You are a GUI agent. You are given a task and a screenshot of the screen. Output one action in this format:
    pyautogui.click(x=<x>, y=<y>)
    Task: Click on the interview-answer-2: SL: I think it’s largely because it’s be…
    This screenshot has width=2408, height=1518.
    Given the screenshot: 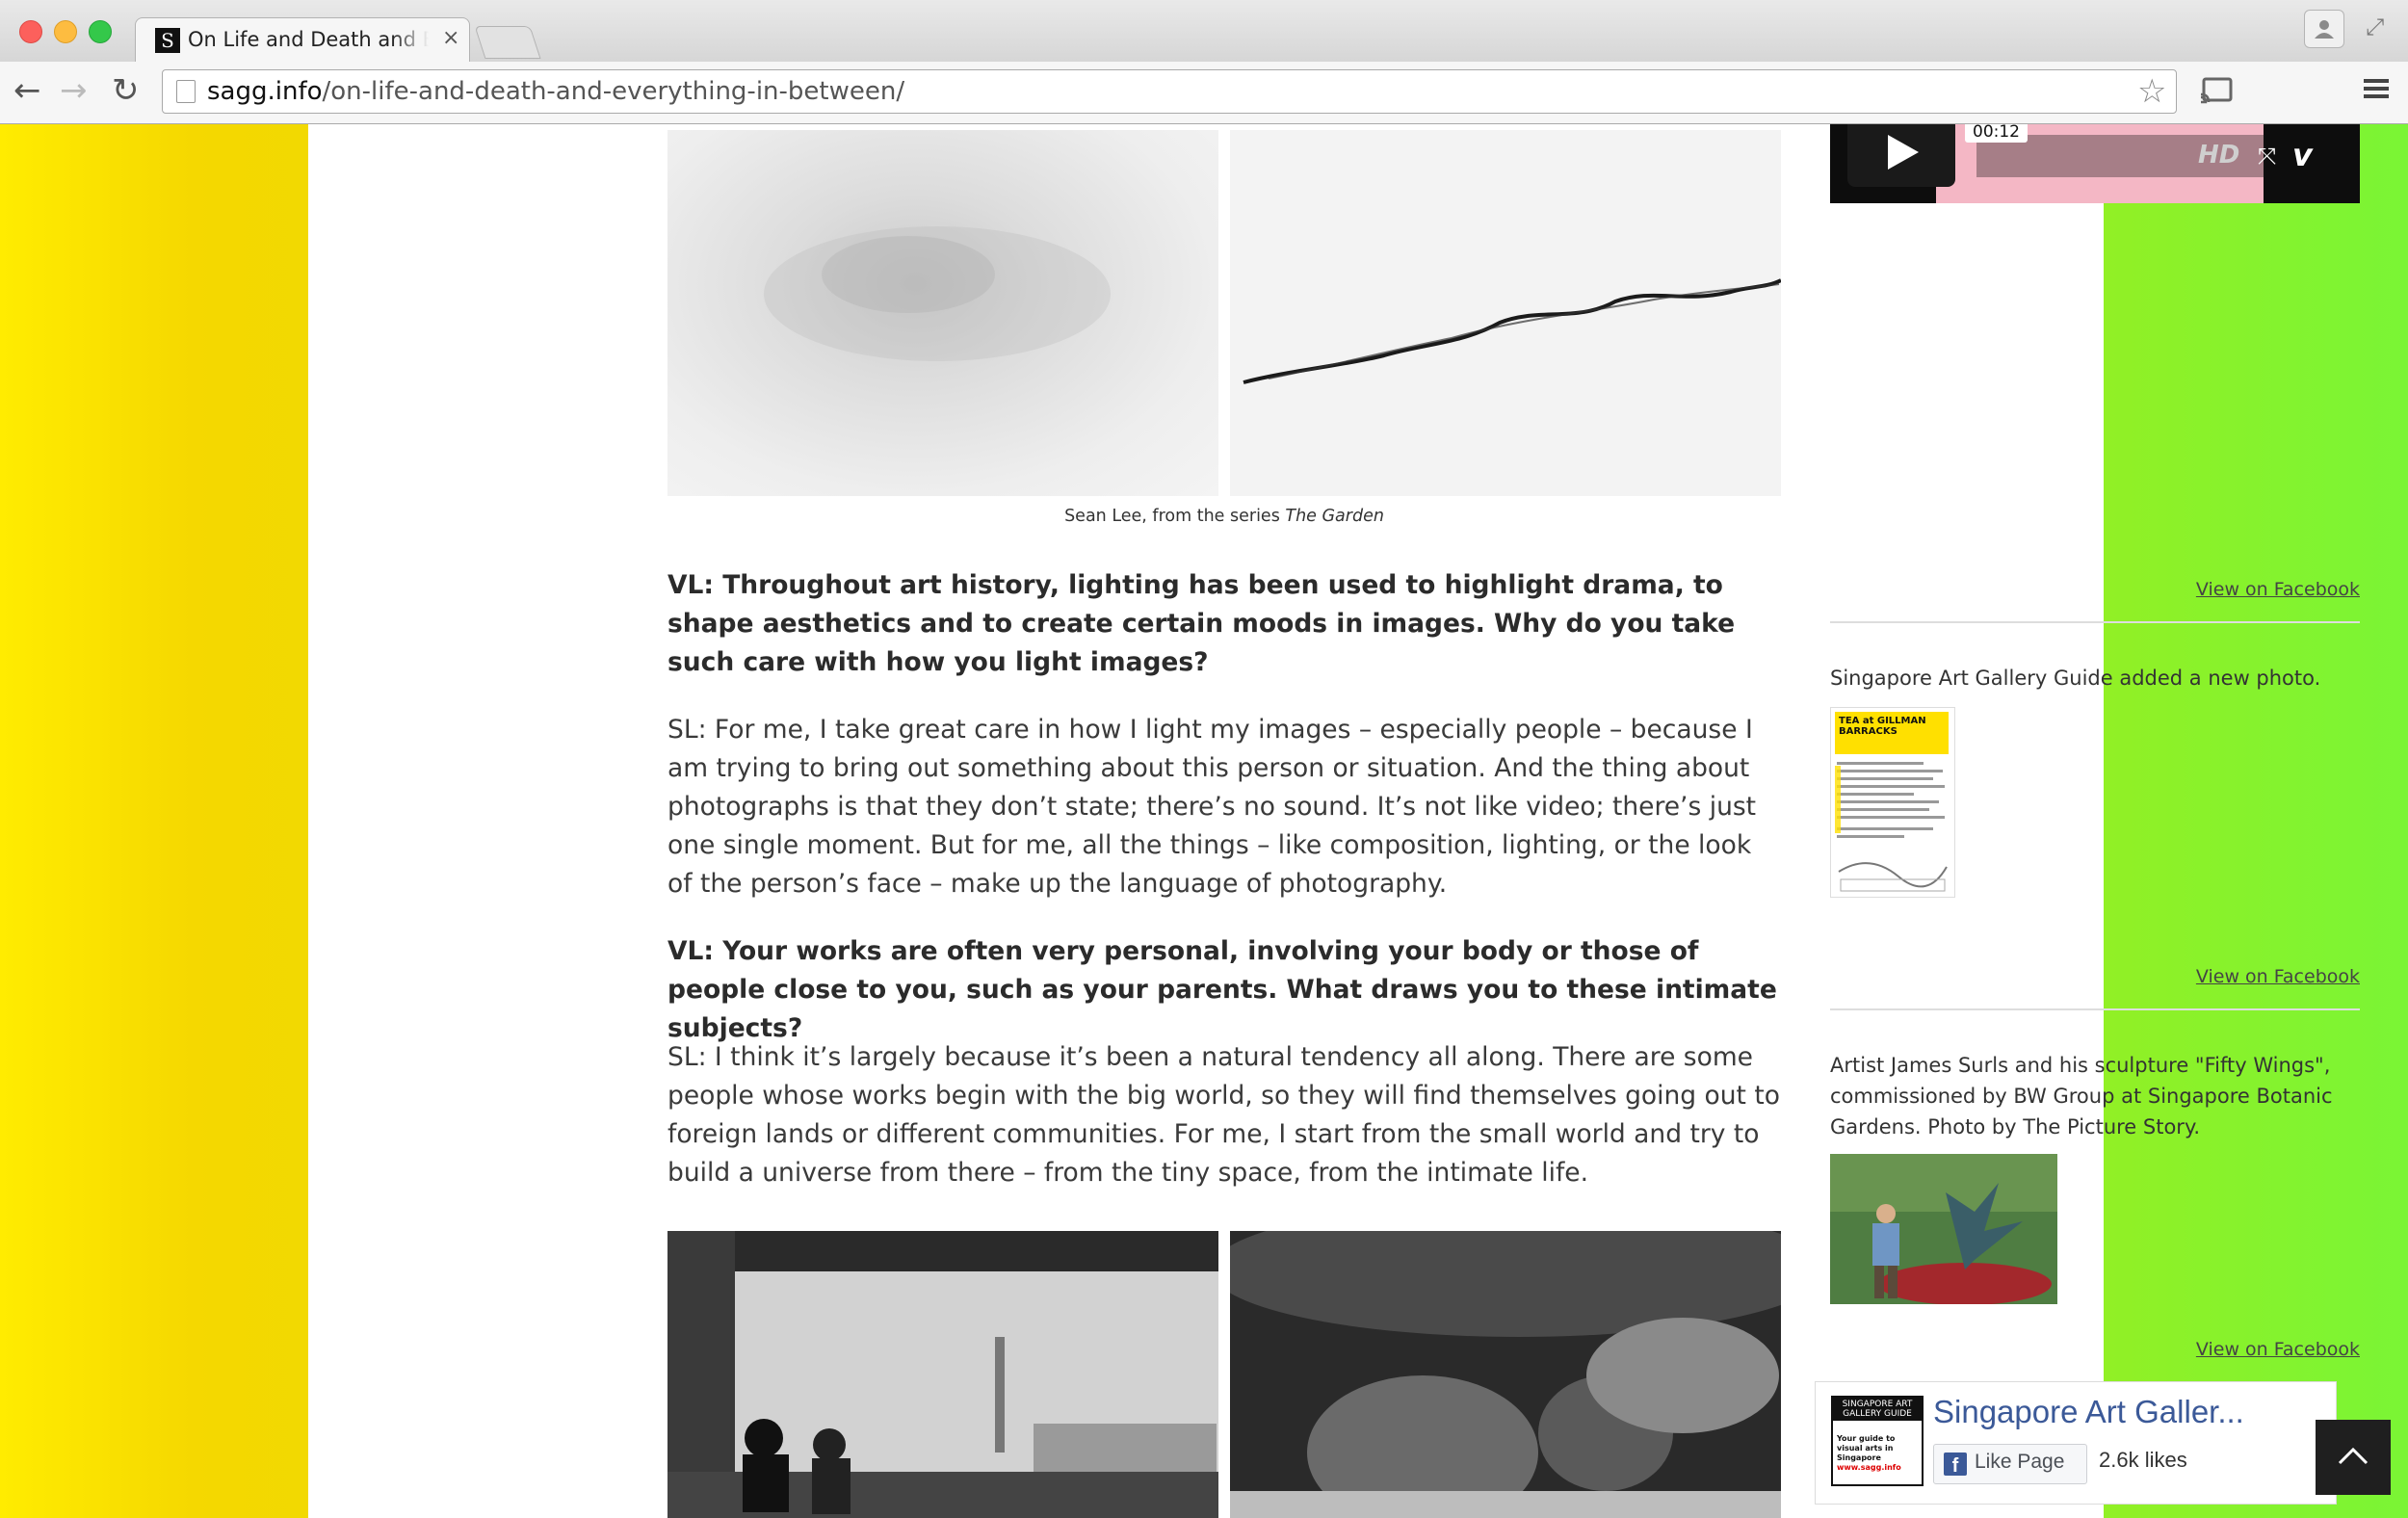 What is the action you would take?
    pyautogui.click(x=1223, y=1115)
    